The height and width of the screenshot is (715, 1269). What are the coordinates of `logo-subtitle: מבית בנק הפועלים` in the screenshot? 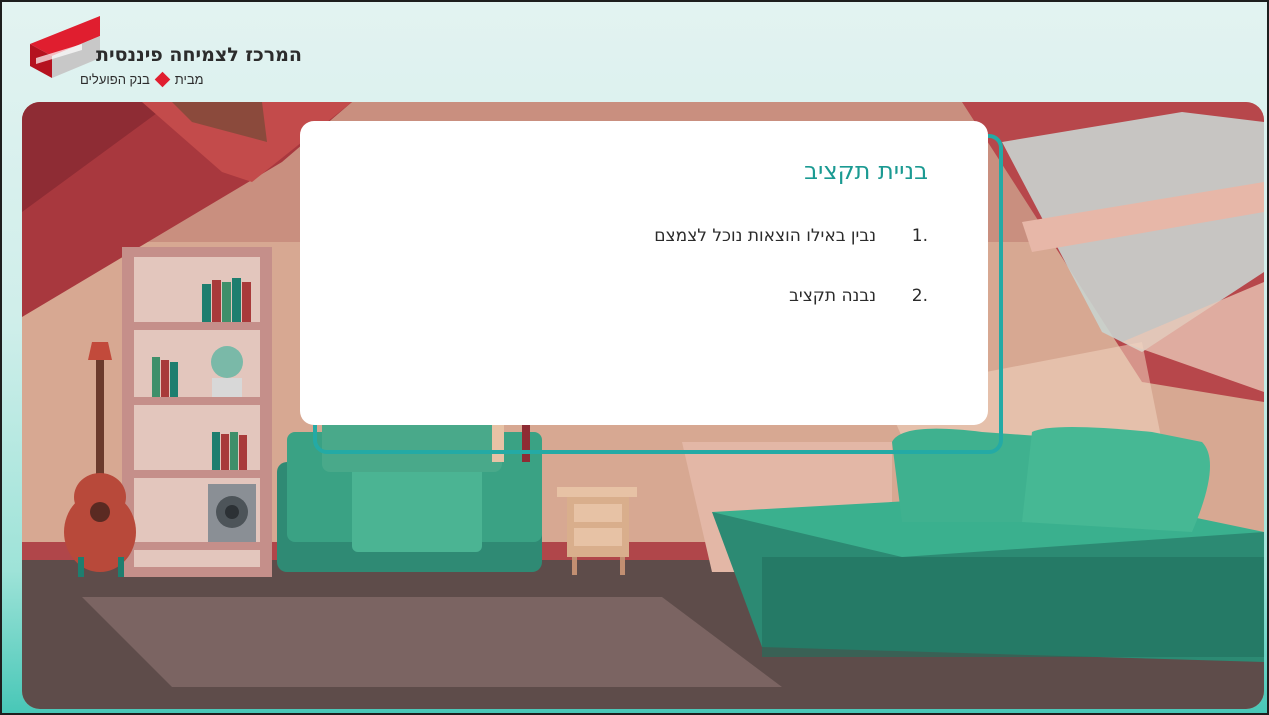 It's located at (142, 79).